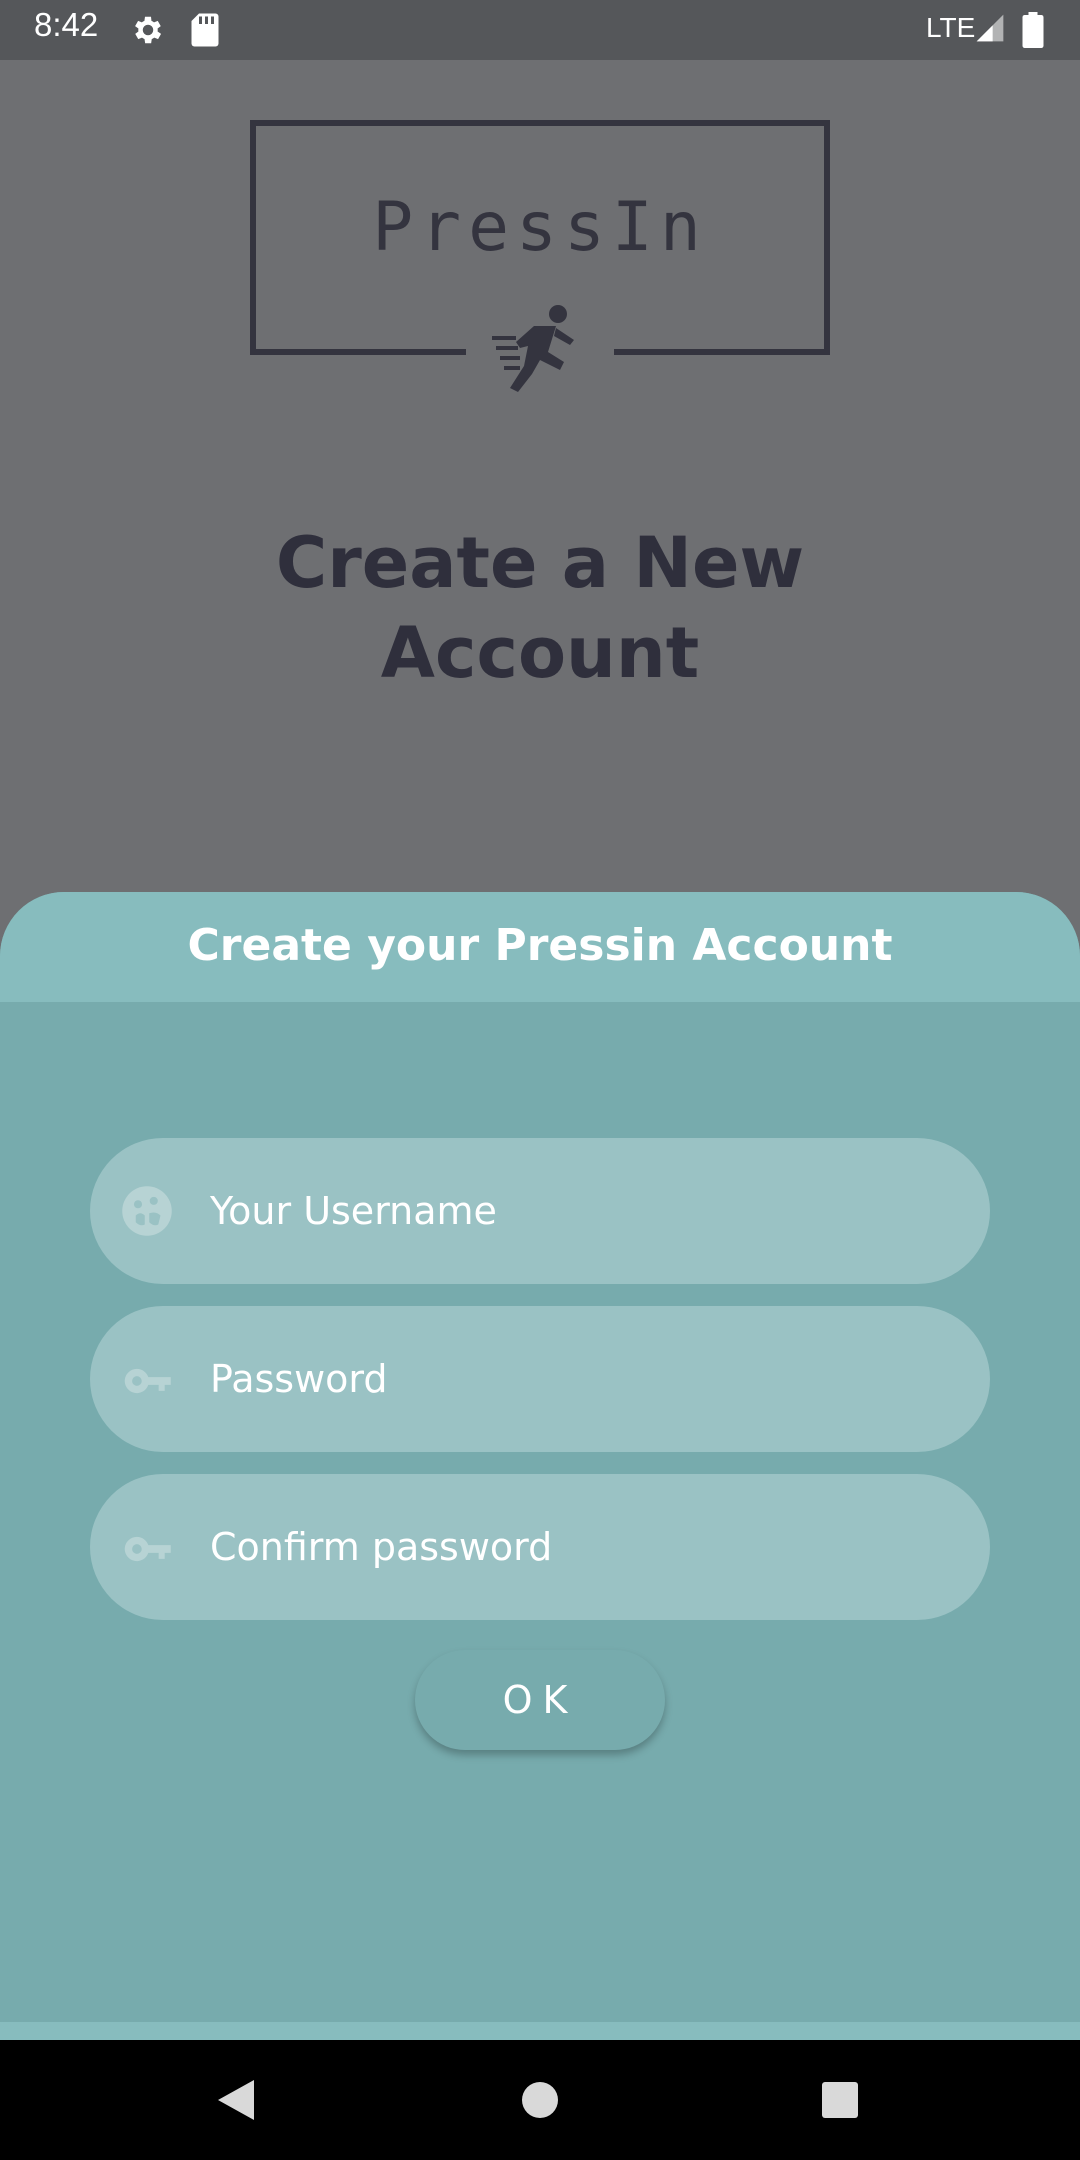 The height and width of the screenshot is (2160, 1080). What do you see at coordinates (540, 563) in the screenshot?
I see `page-title-line-1: Create a New` at bounding box center [540, 563].